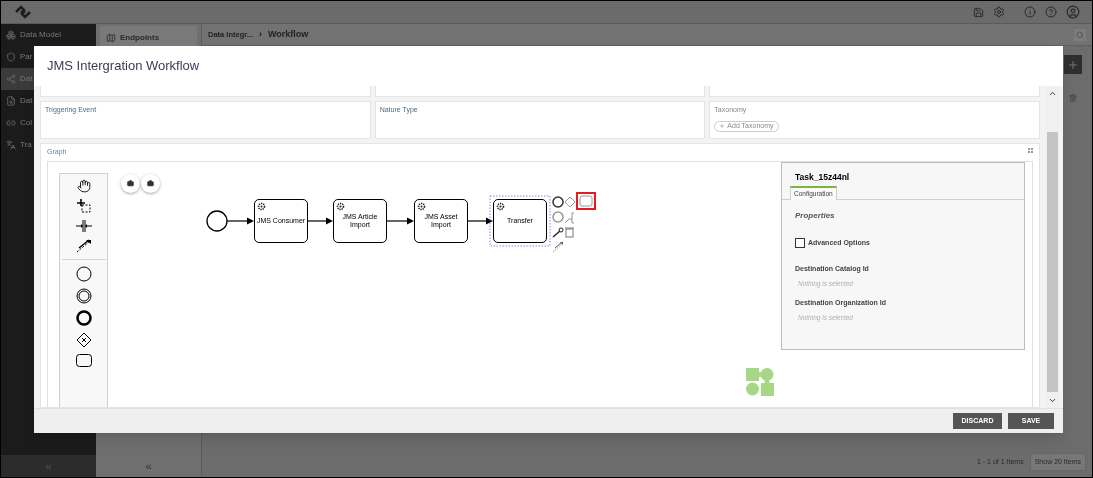 Image resolution: width=1093 pixels, height=478 pixels. What do you see at coordinates (123, 66) in the screenshot?
I see `modal-title: JMS Intergration Workflow` at bounding box center [123, 66].